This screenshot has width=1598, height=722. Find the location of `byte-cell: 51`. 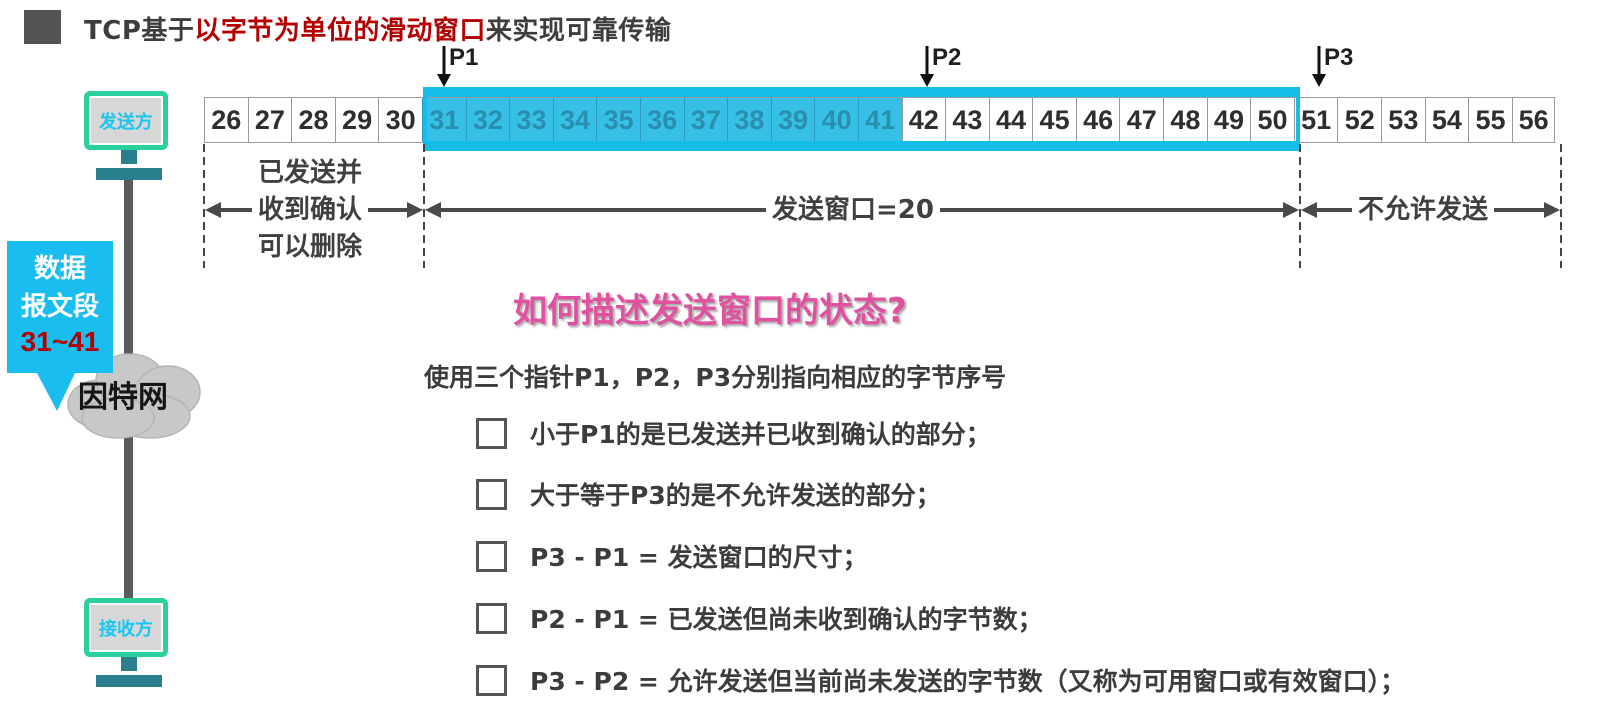

byte-cell: 51 is located at coordinates (1315, 120).